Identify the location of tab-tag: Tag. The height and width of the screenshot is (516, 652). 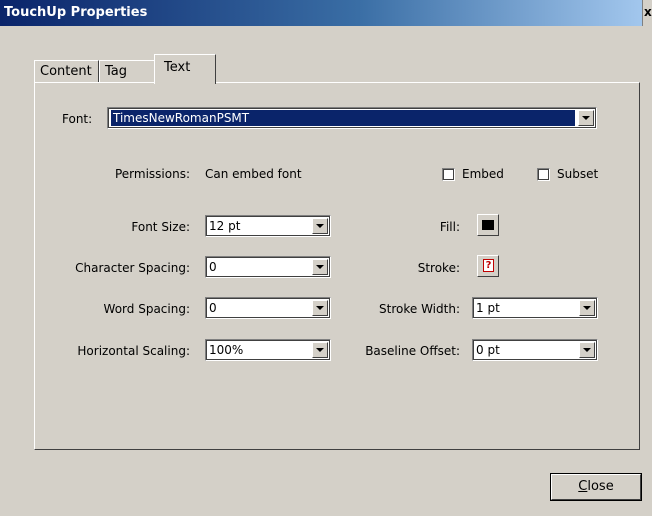
(128, 71).